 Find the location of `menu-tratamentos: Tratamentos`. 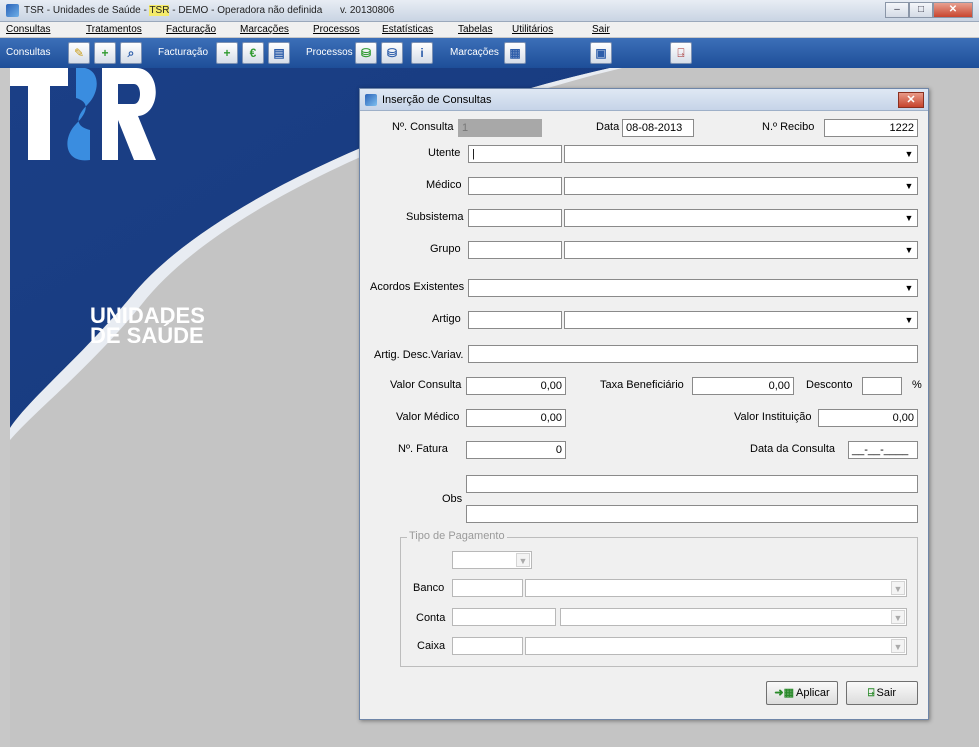

menu-tratamentos: Tratamentos is located at coordinates (114, 29).